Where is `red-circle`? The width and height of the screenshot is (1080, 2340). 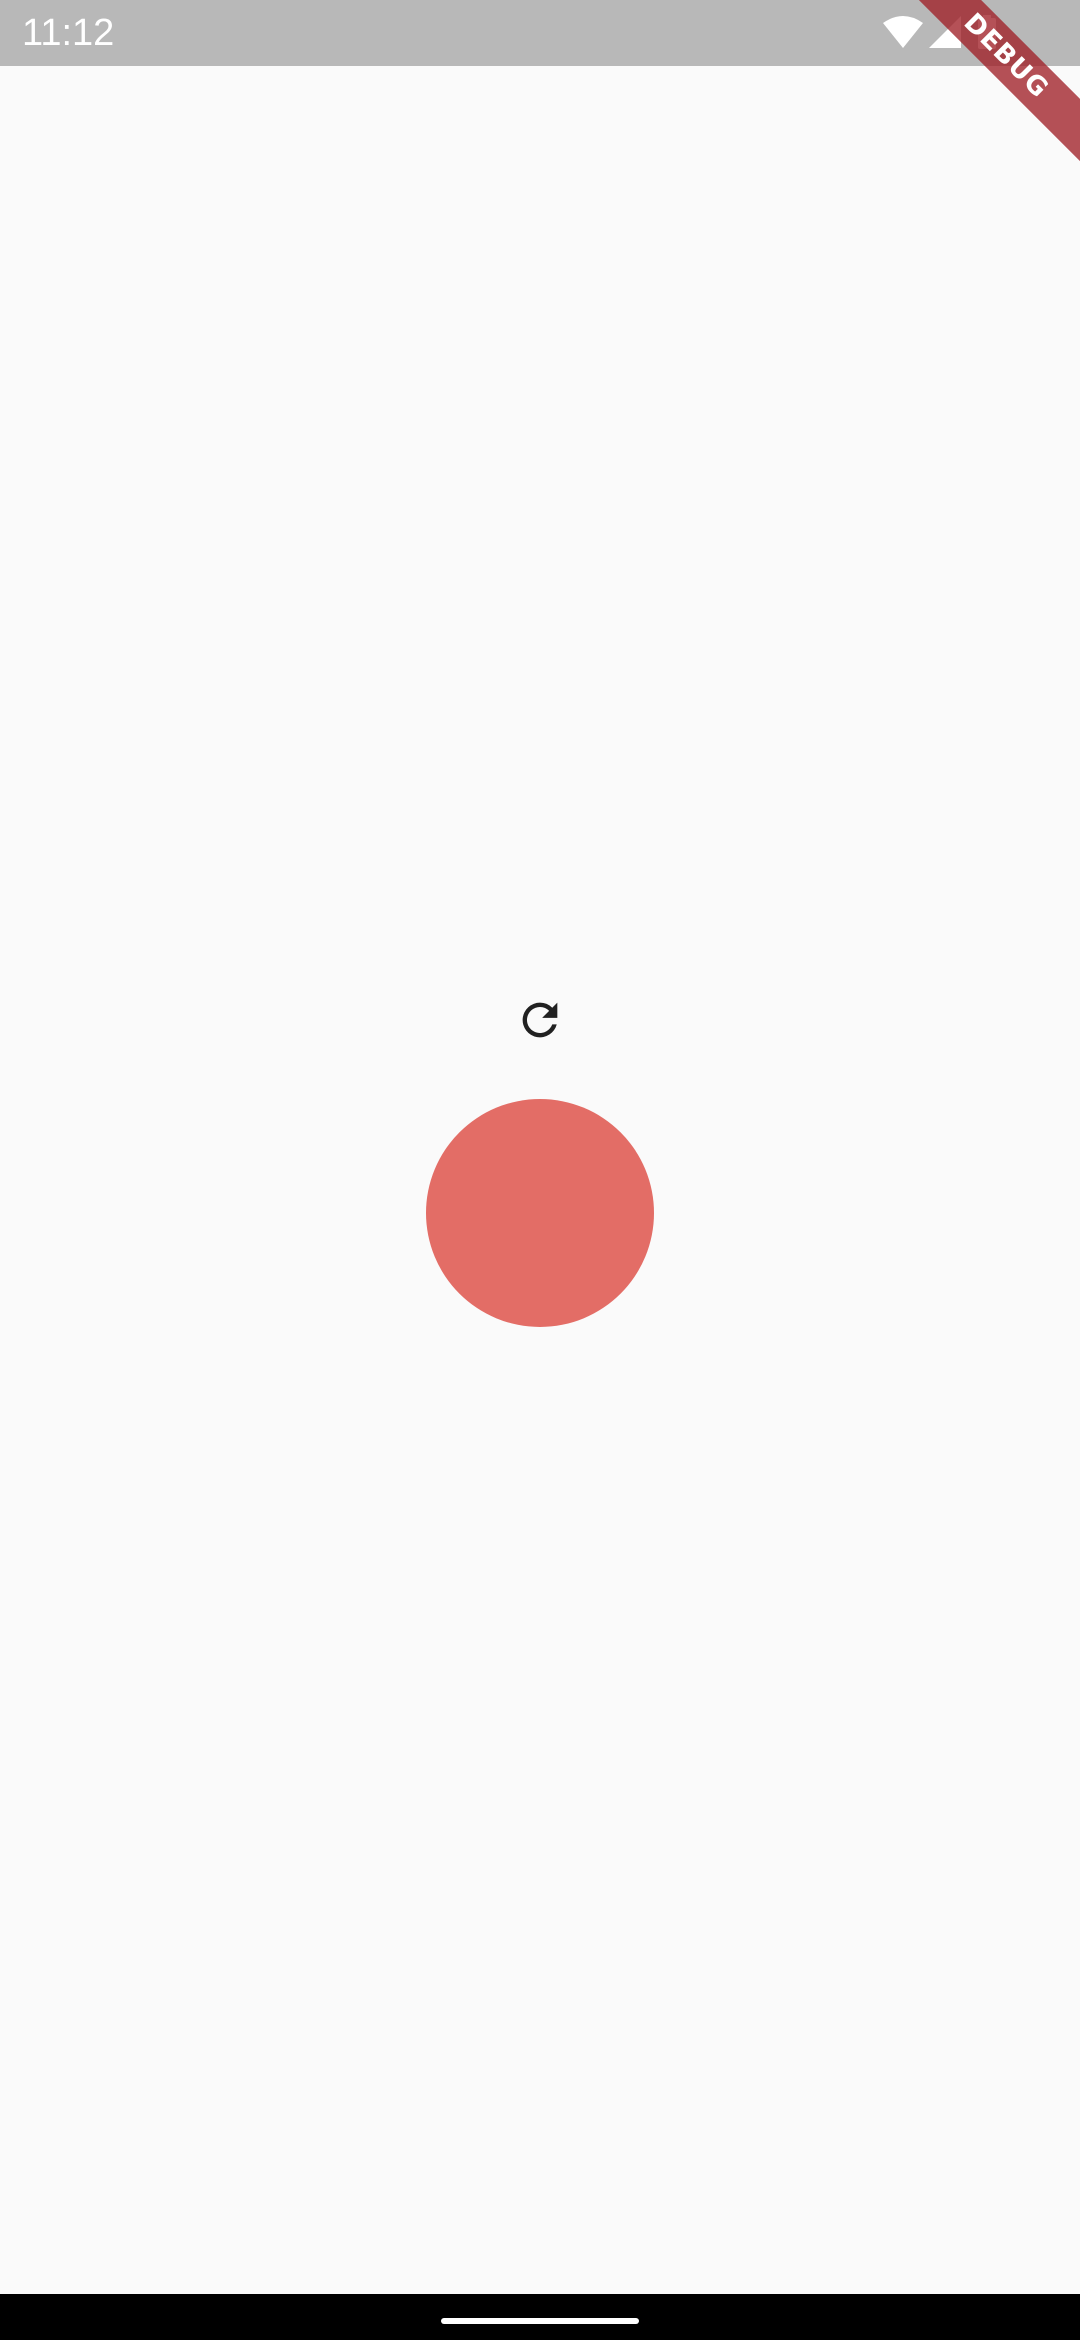
red-circle is located at coordinates (540, 1213).